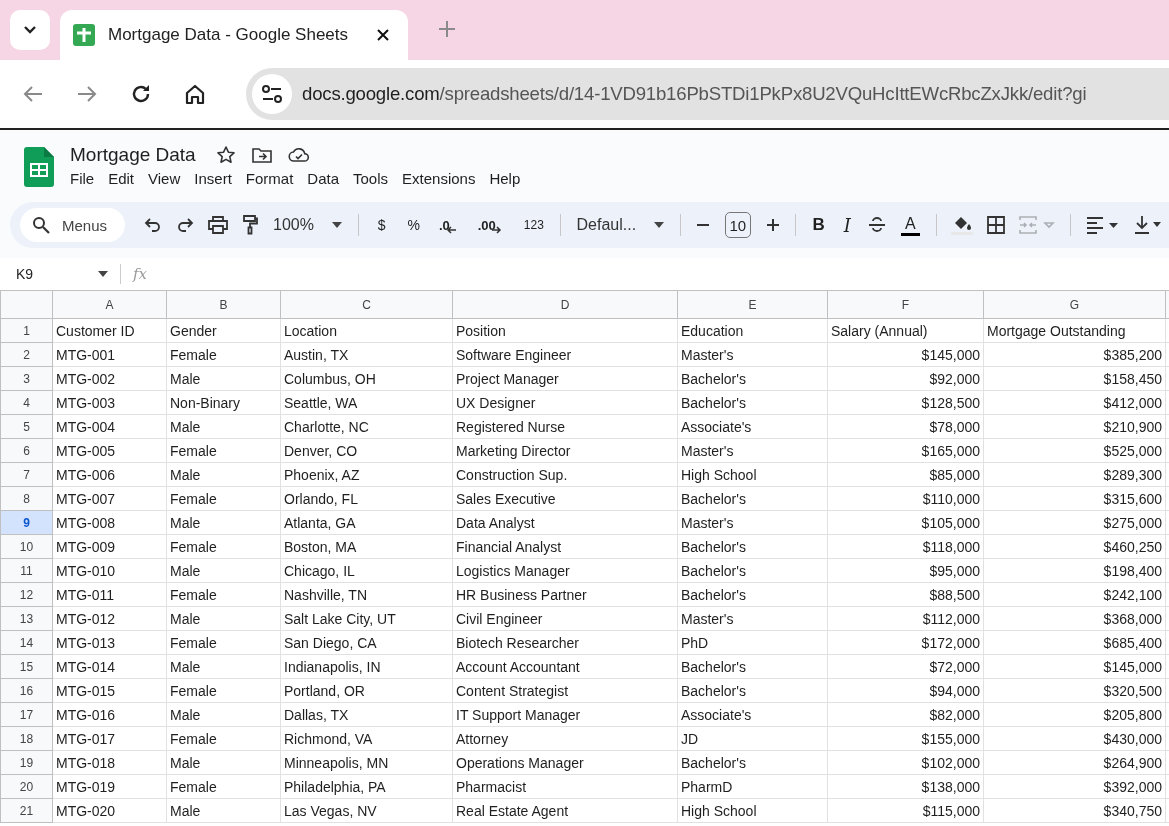 This screenshot has width=1169, height=826. I want to click on caret-icon, so click(336, 225).